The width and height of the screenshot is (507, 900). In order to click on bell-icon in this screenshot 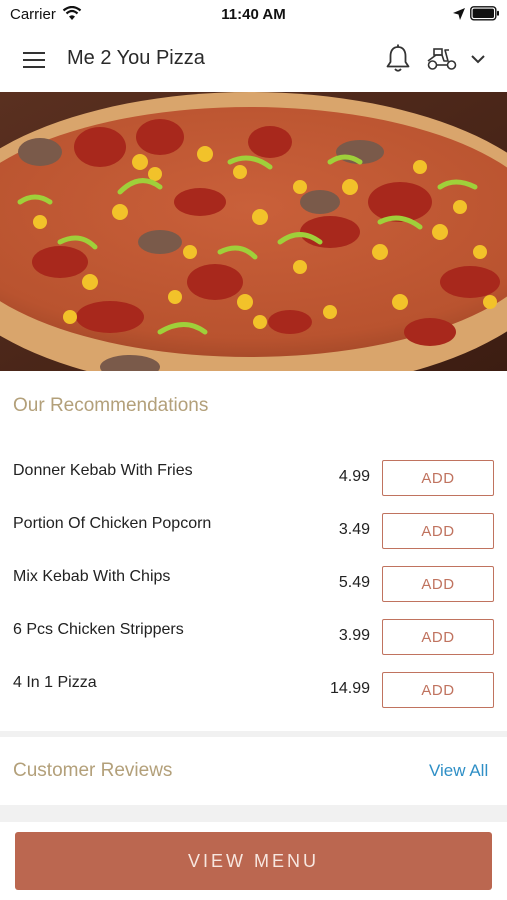, I will do `click(398, 61)`.